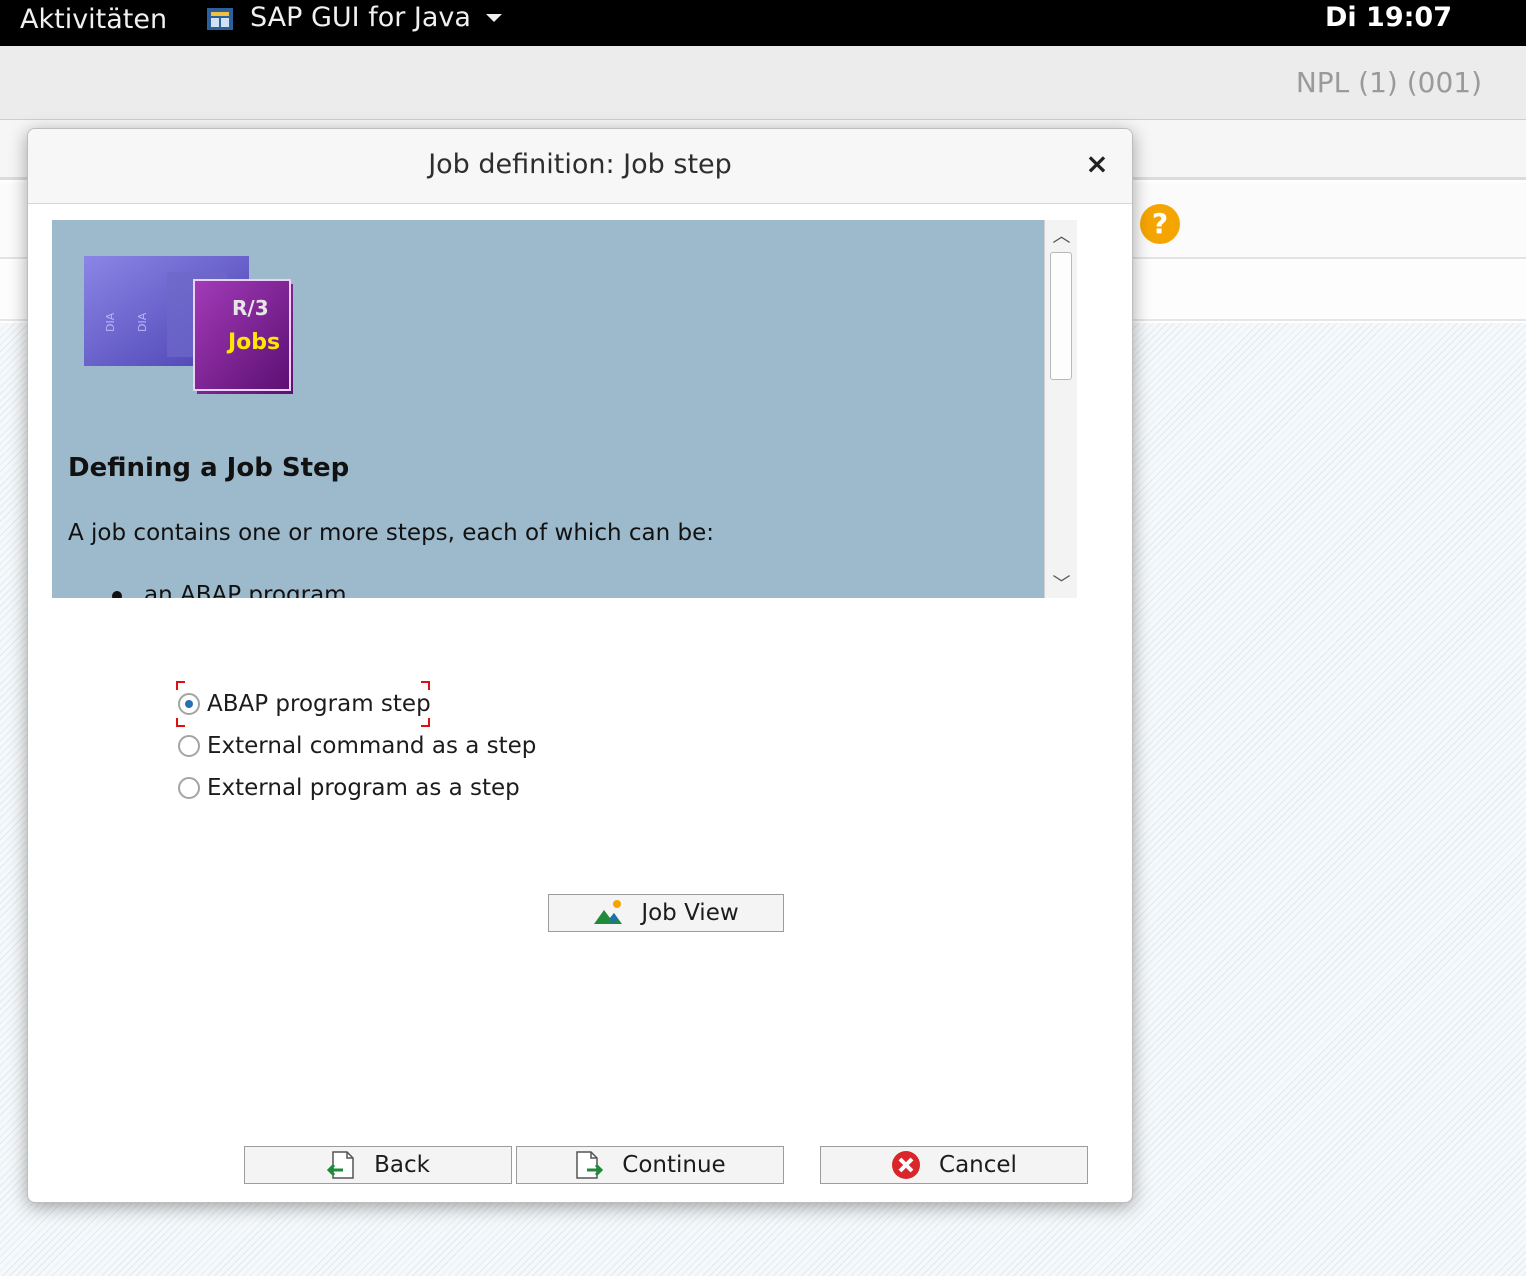 The width and height of the screenshot is (1526, 1276). I want to click on continue-button: Continue, so click(650, 1165).